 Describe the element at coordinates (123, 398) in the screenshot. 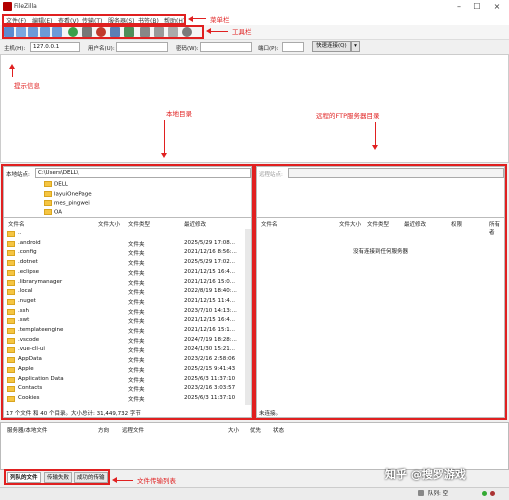

I see `file-row: Cookies 文件夹 2025/6/3 11:37:10` at that location.